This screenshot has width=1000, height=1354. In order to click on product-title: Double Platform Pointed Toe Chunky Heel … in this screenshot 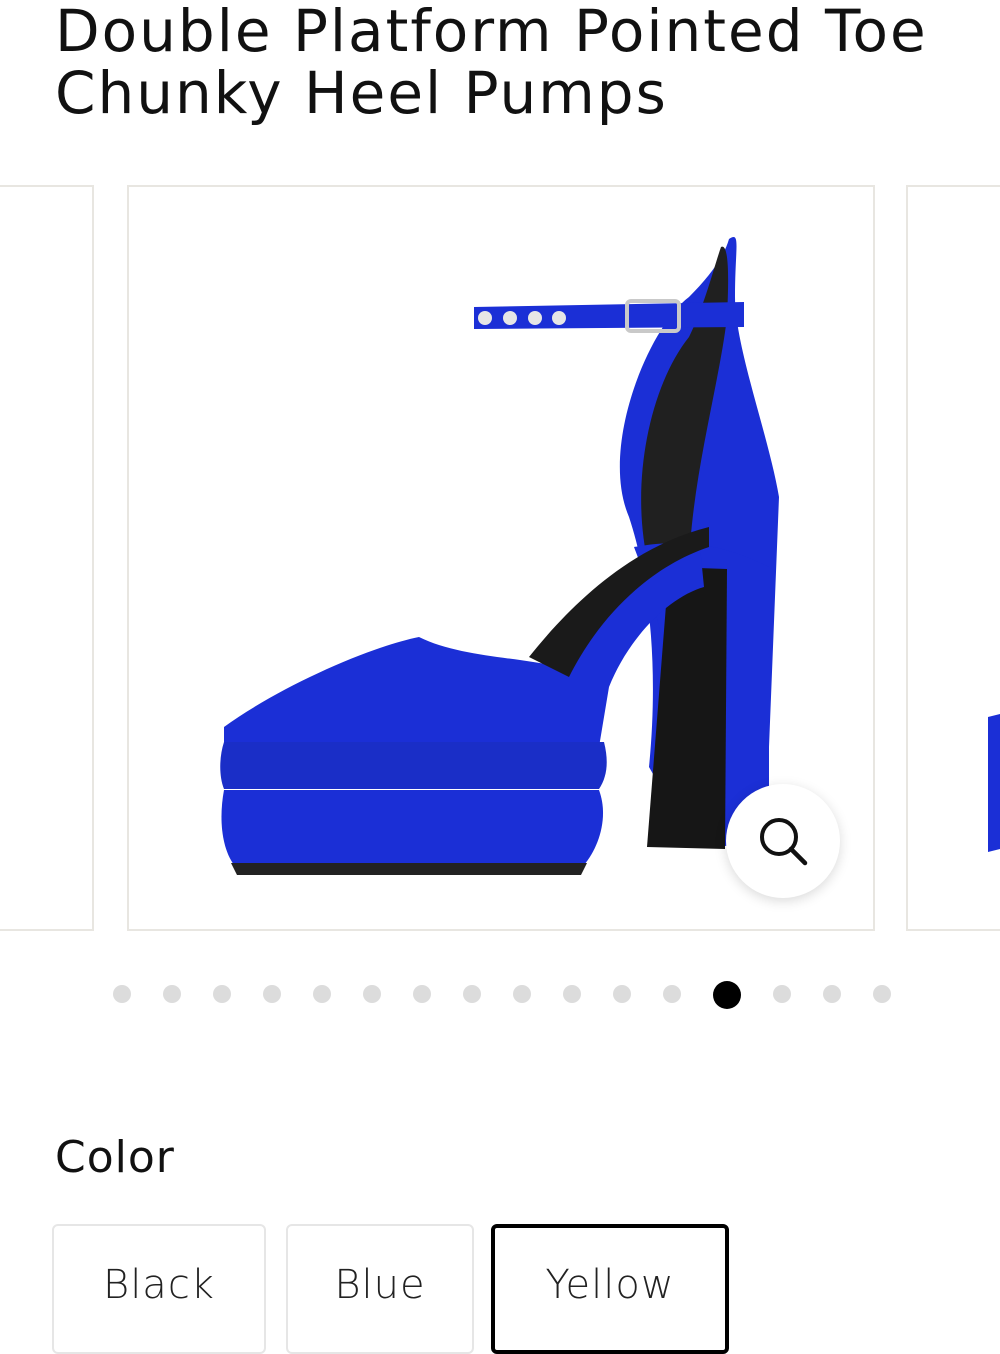, I will do `click(491, 63)`.